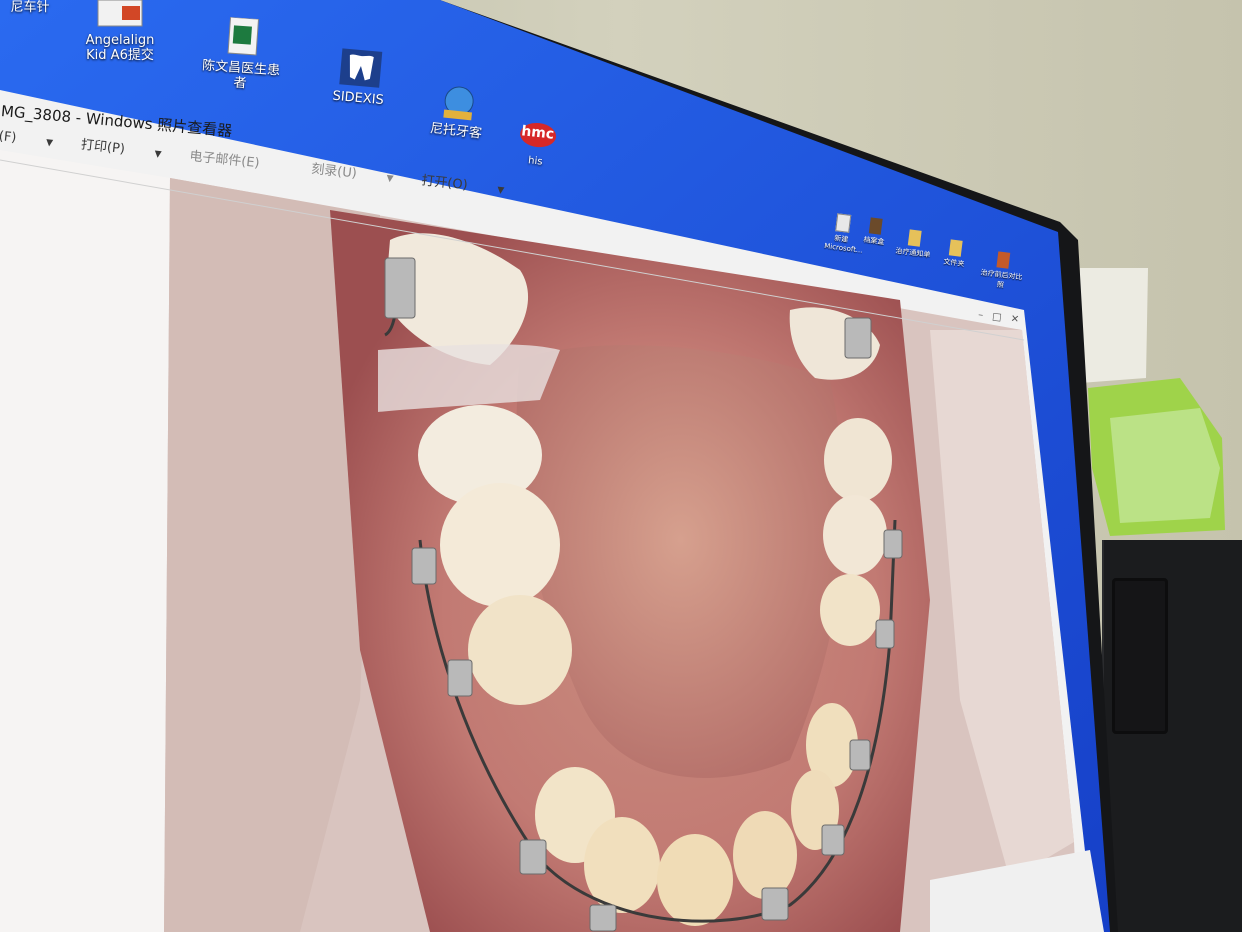 The width and height of the screenshot is (1242, 932). Describe the element at coordinates (361, 68) in the screenshot. I see `sidexis-tooth-icon` at that location.